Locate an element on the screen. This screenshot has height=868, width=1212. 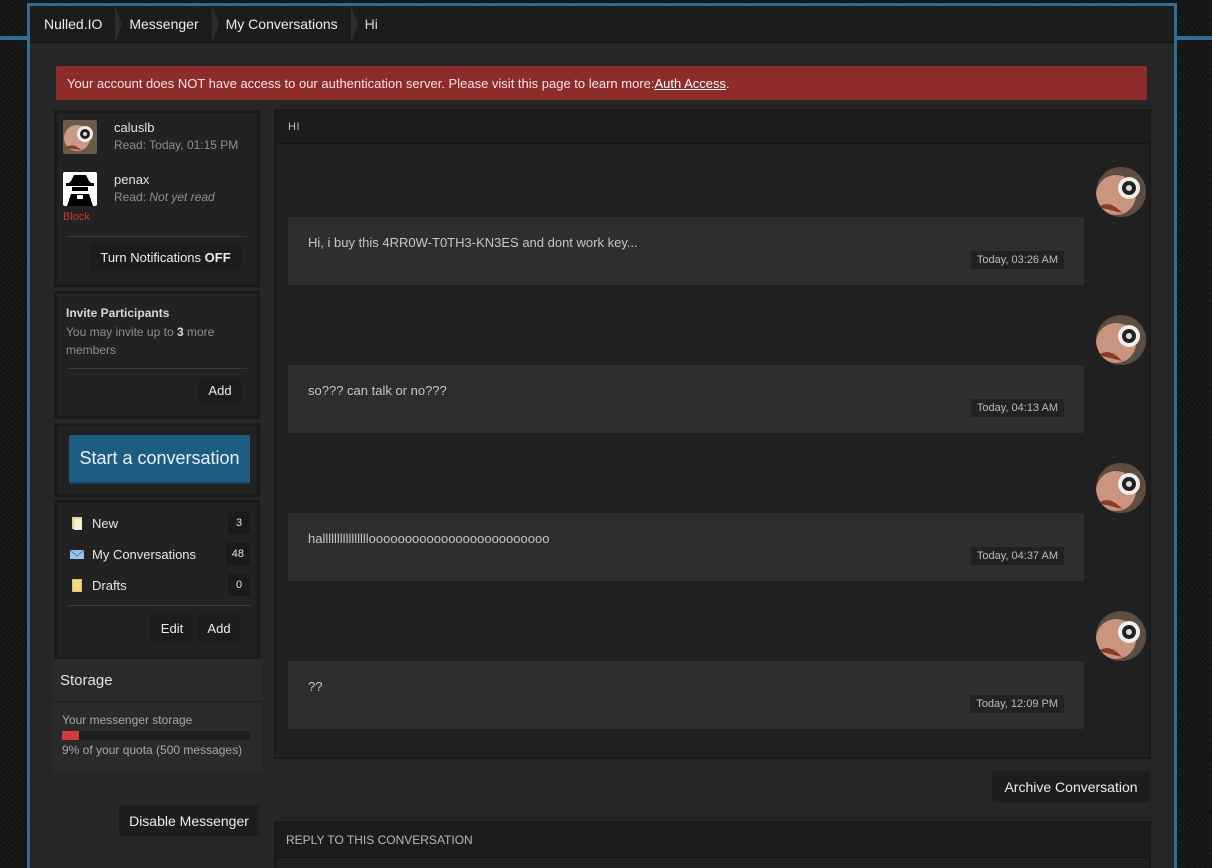
participant-read-status: Read: Today, 01:15 PM is located at coordinates (176, 145).